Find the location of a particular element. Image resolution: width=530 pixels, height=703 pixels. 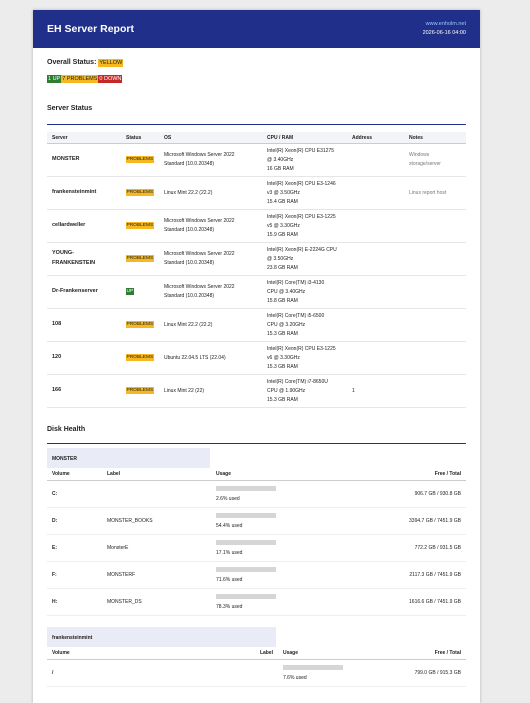

server-notes: Windows storage/server is located at coordinates (435, 160).